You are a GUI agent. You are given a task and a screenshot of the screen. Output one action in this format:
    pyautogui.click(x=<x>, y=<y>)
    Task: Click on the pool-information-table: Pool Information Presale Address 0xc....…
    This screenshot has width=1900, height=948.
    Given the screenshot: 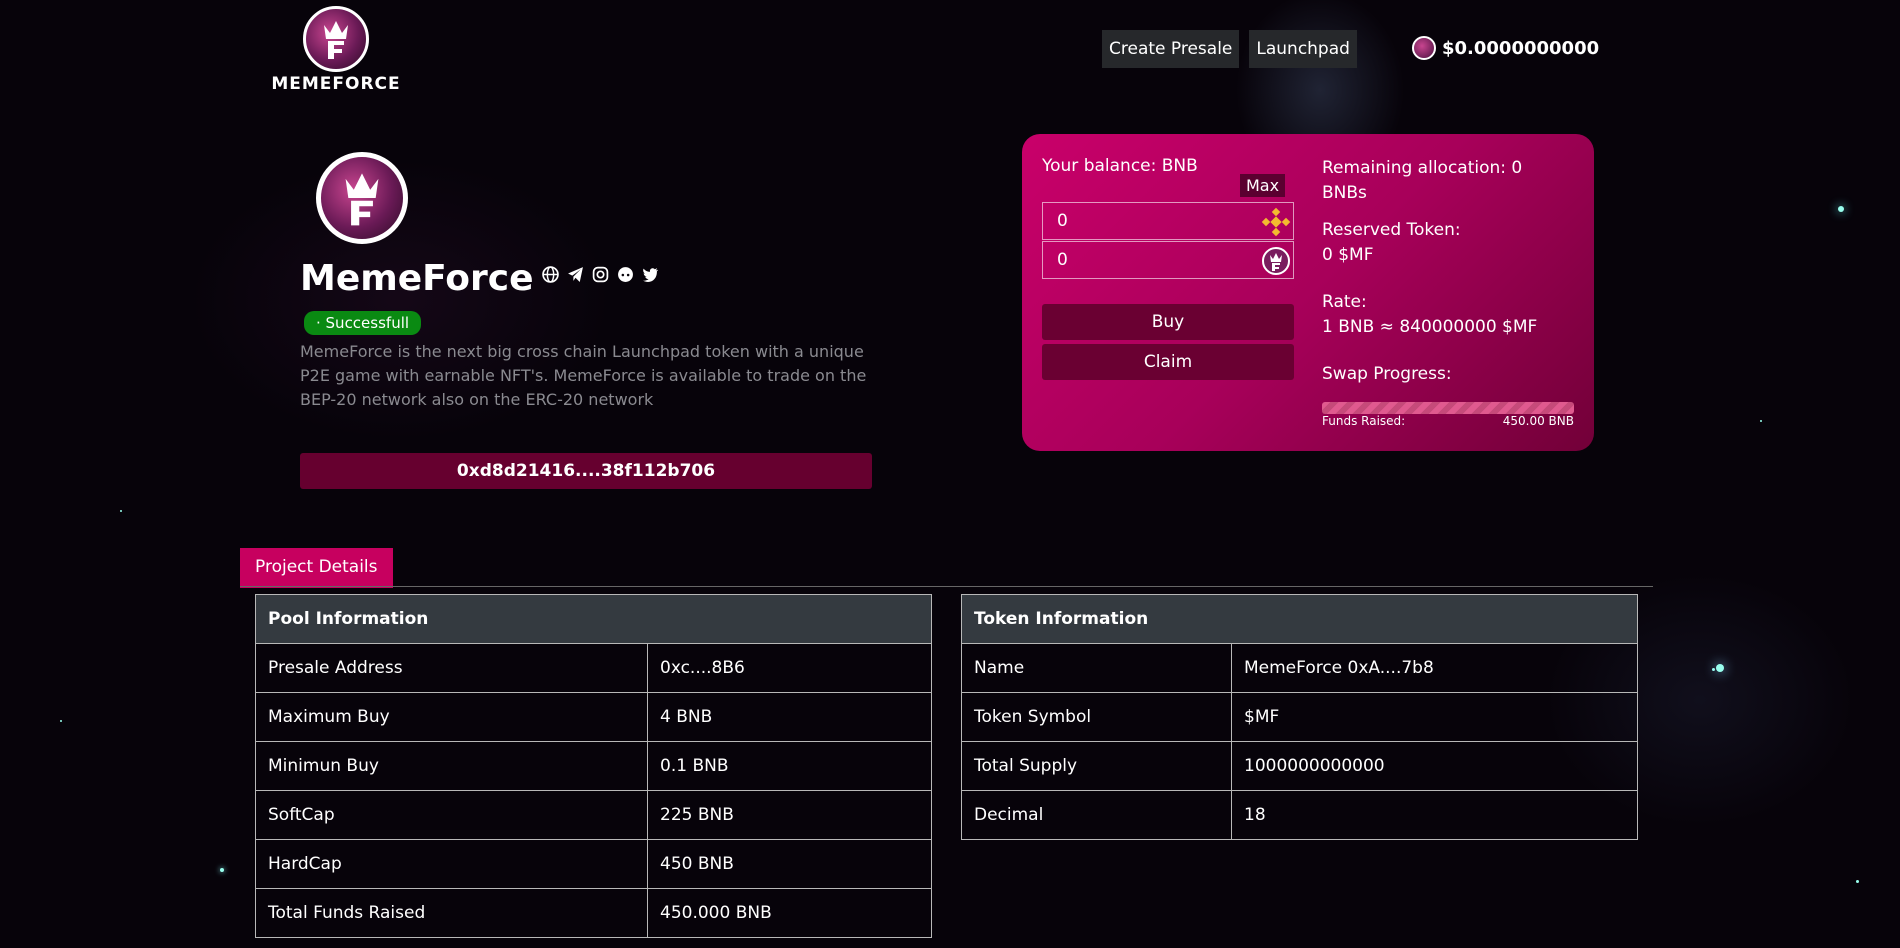 What is the action you would take?
    pyautogui.click(x=593, y=766)
    